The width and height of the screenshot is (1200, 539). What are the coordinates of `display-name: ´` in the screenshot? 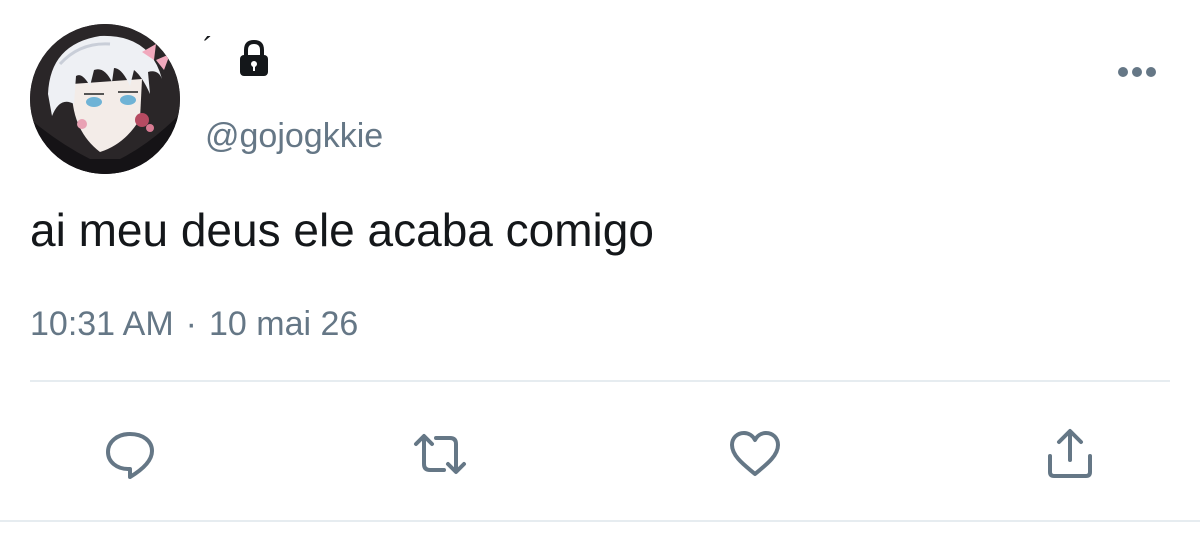 It's located at (208, 49).